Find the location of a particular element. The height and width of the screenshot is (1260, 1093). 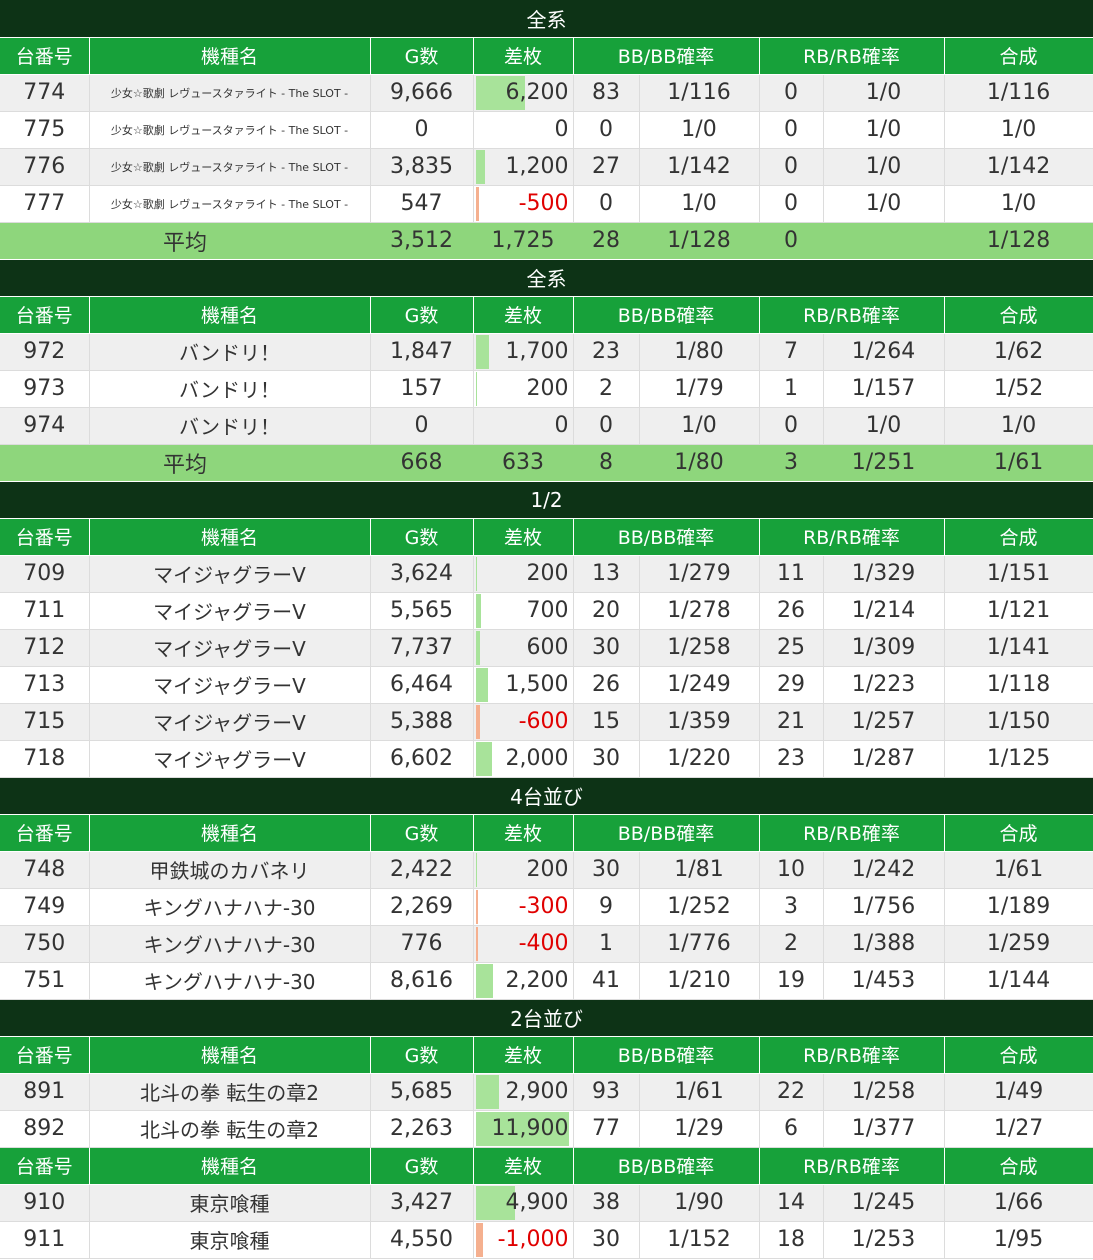

table-row: 718 マイジャグラーV 6,602 2,000 30 1/220 23 1/287 1/125 is located at coordinates (546, 759).